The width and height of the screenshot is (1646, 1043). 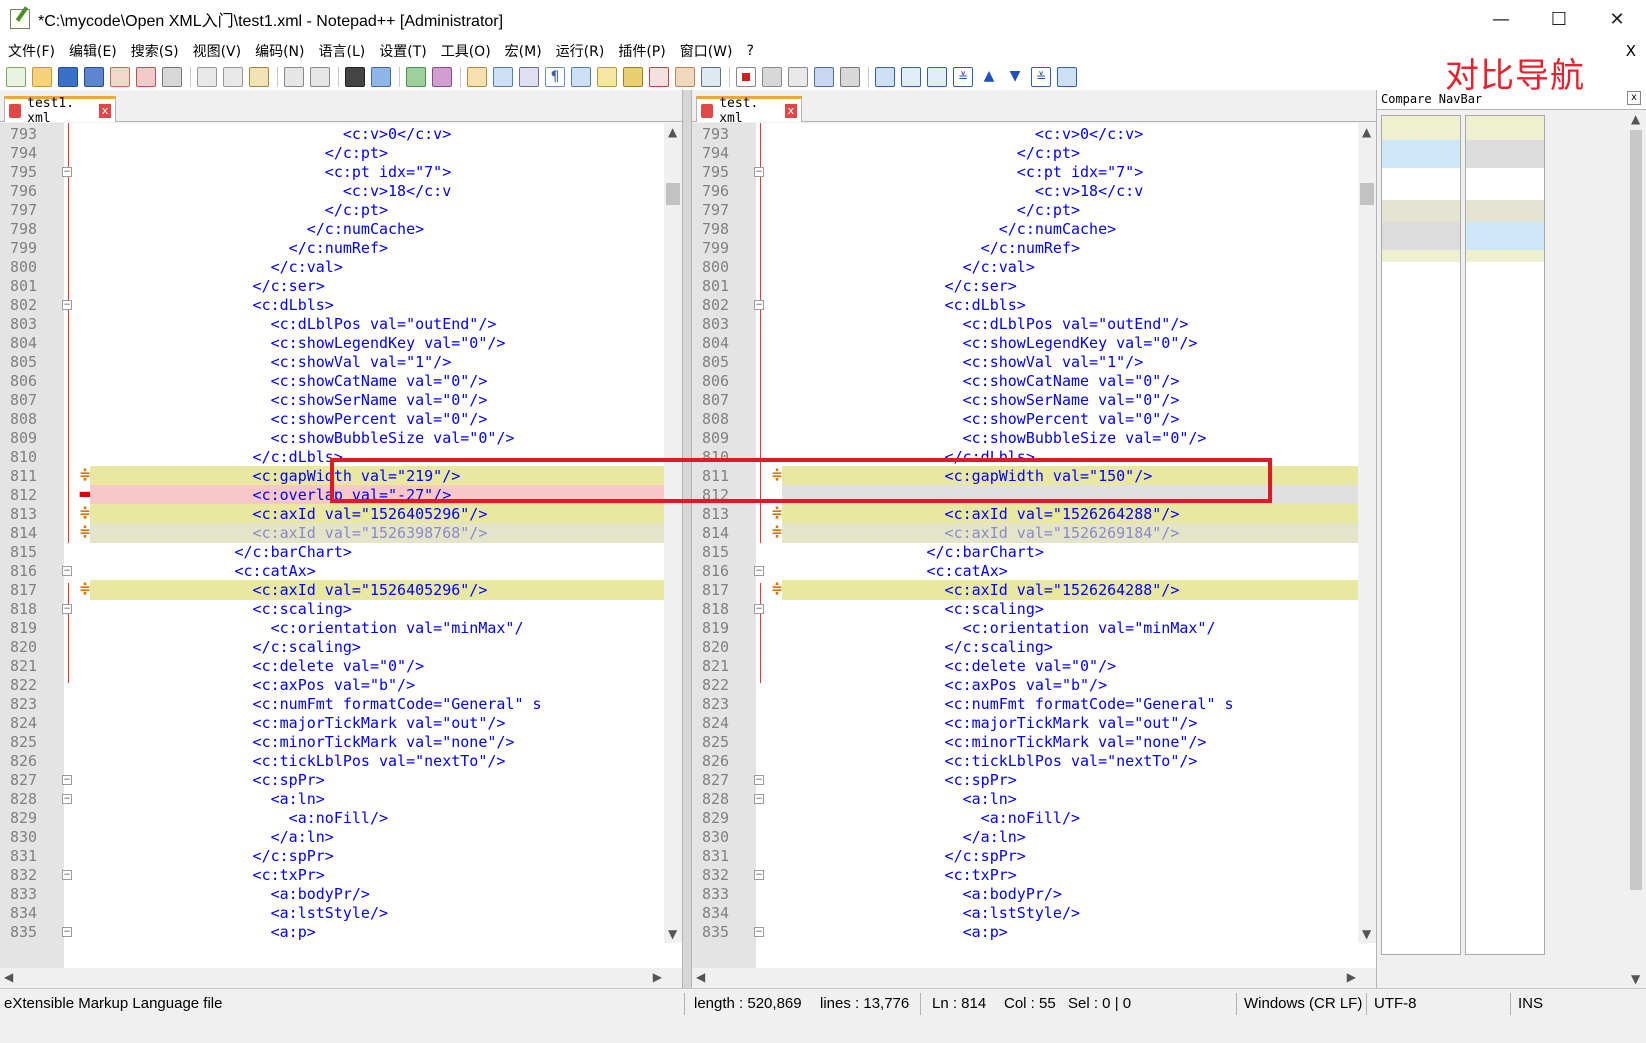 I want to click on code-line: 800 </c:val>, so click(x=1034, y=267).